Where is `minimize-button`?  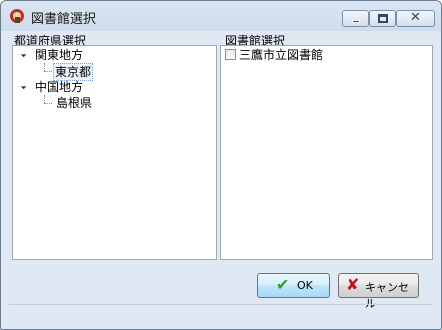 minimize-button is located at coordinates (355, 18).